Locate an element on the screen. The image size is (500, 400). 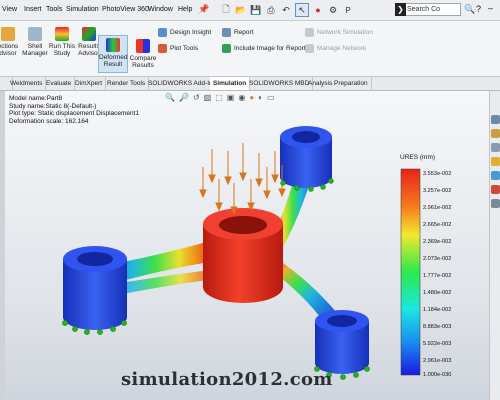
deformed-result-icon is located at coordinates (113, 45).